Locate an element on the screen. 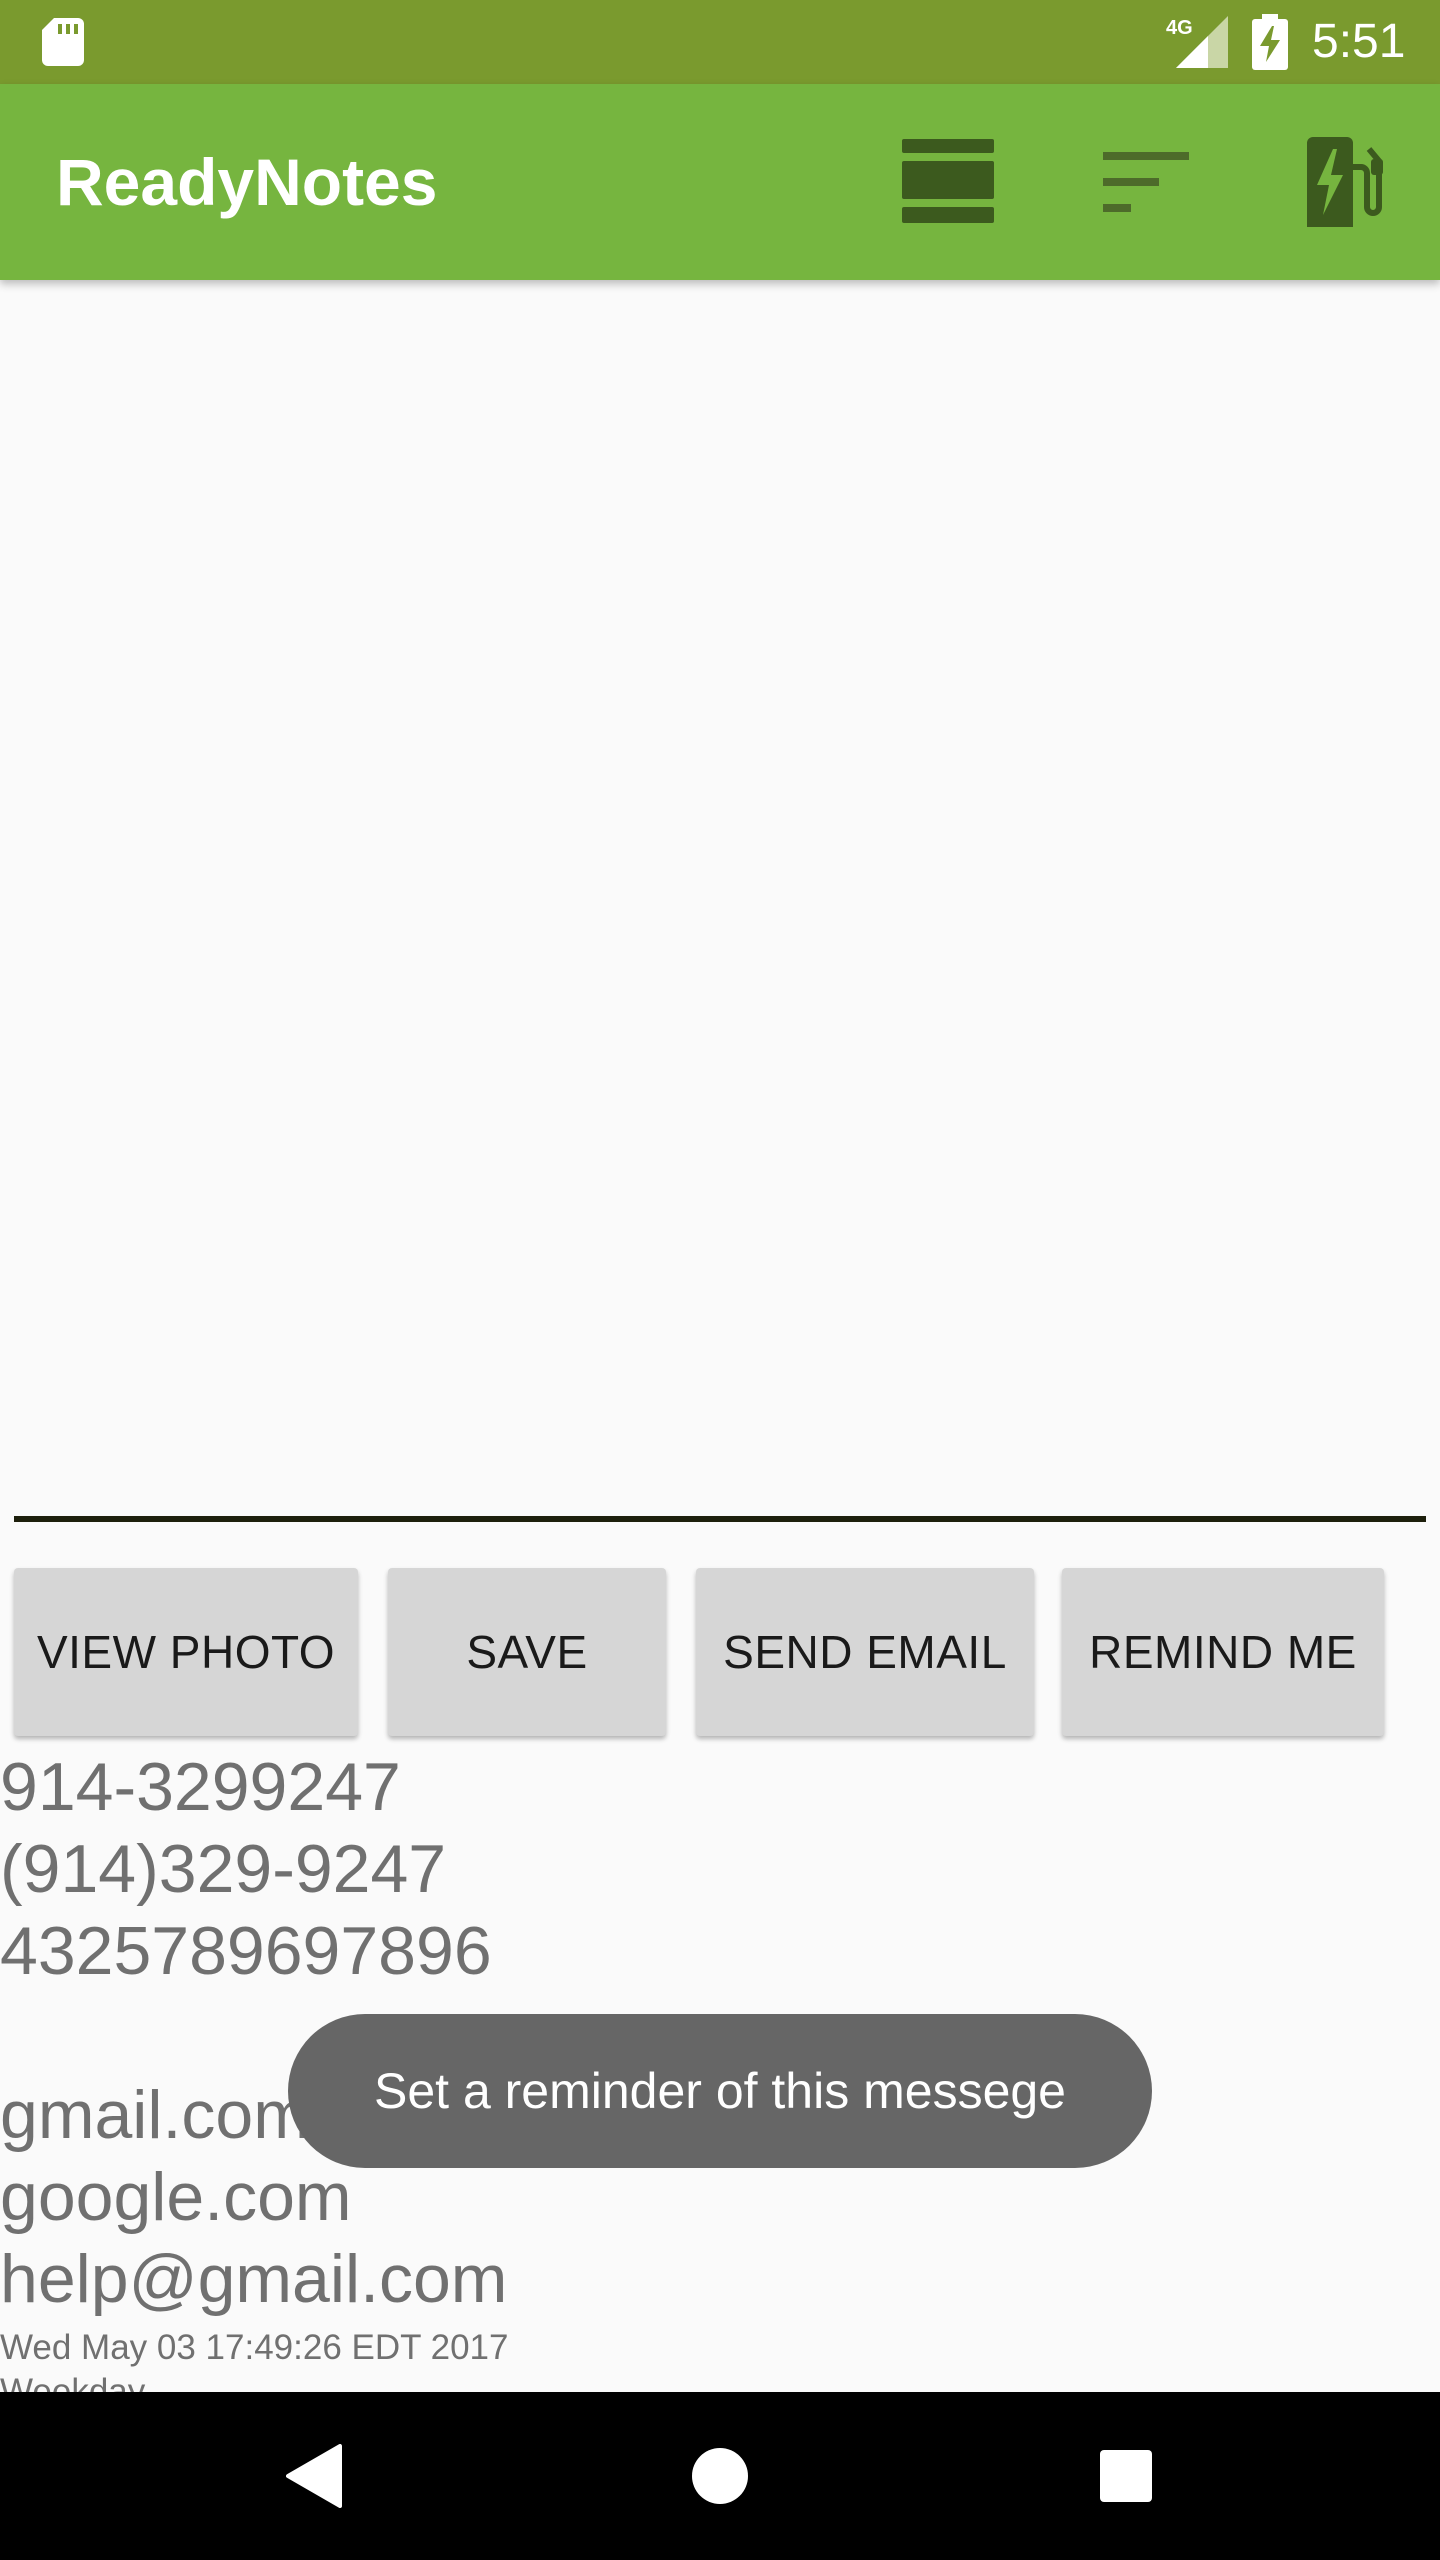  sort-icon is located at coordinates (1146, 182).